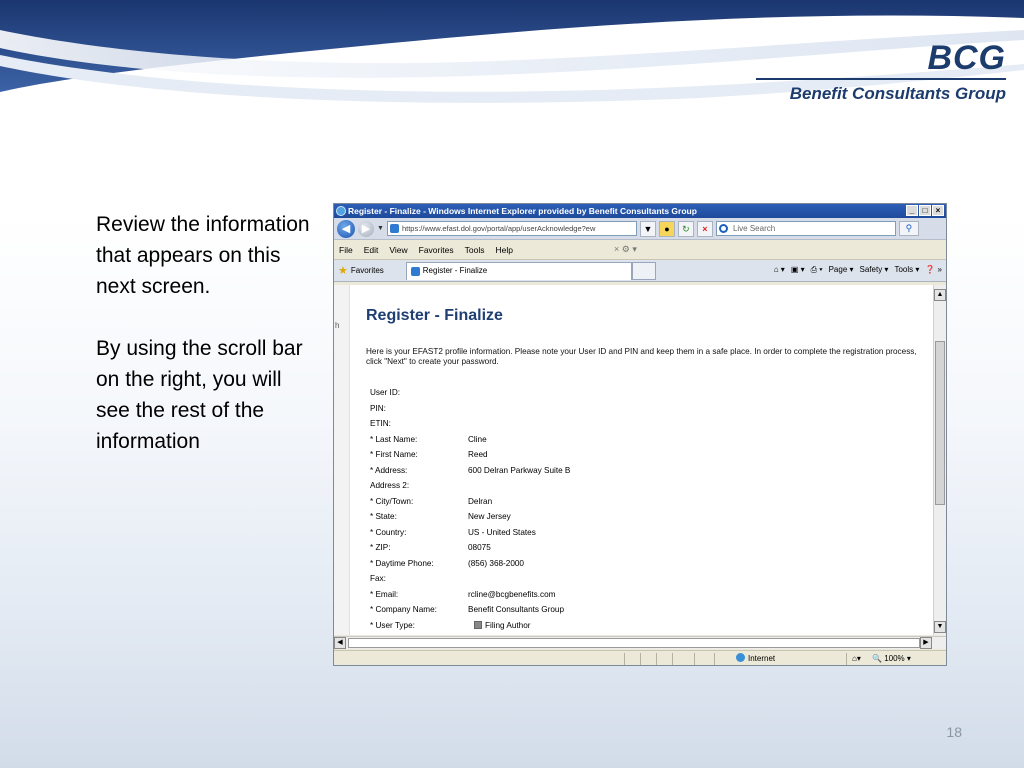 The image size is (1024, 768). I want to click on back-button: ◀, so click(346, 228).